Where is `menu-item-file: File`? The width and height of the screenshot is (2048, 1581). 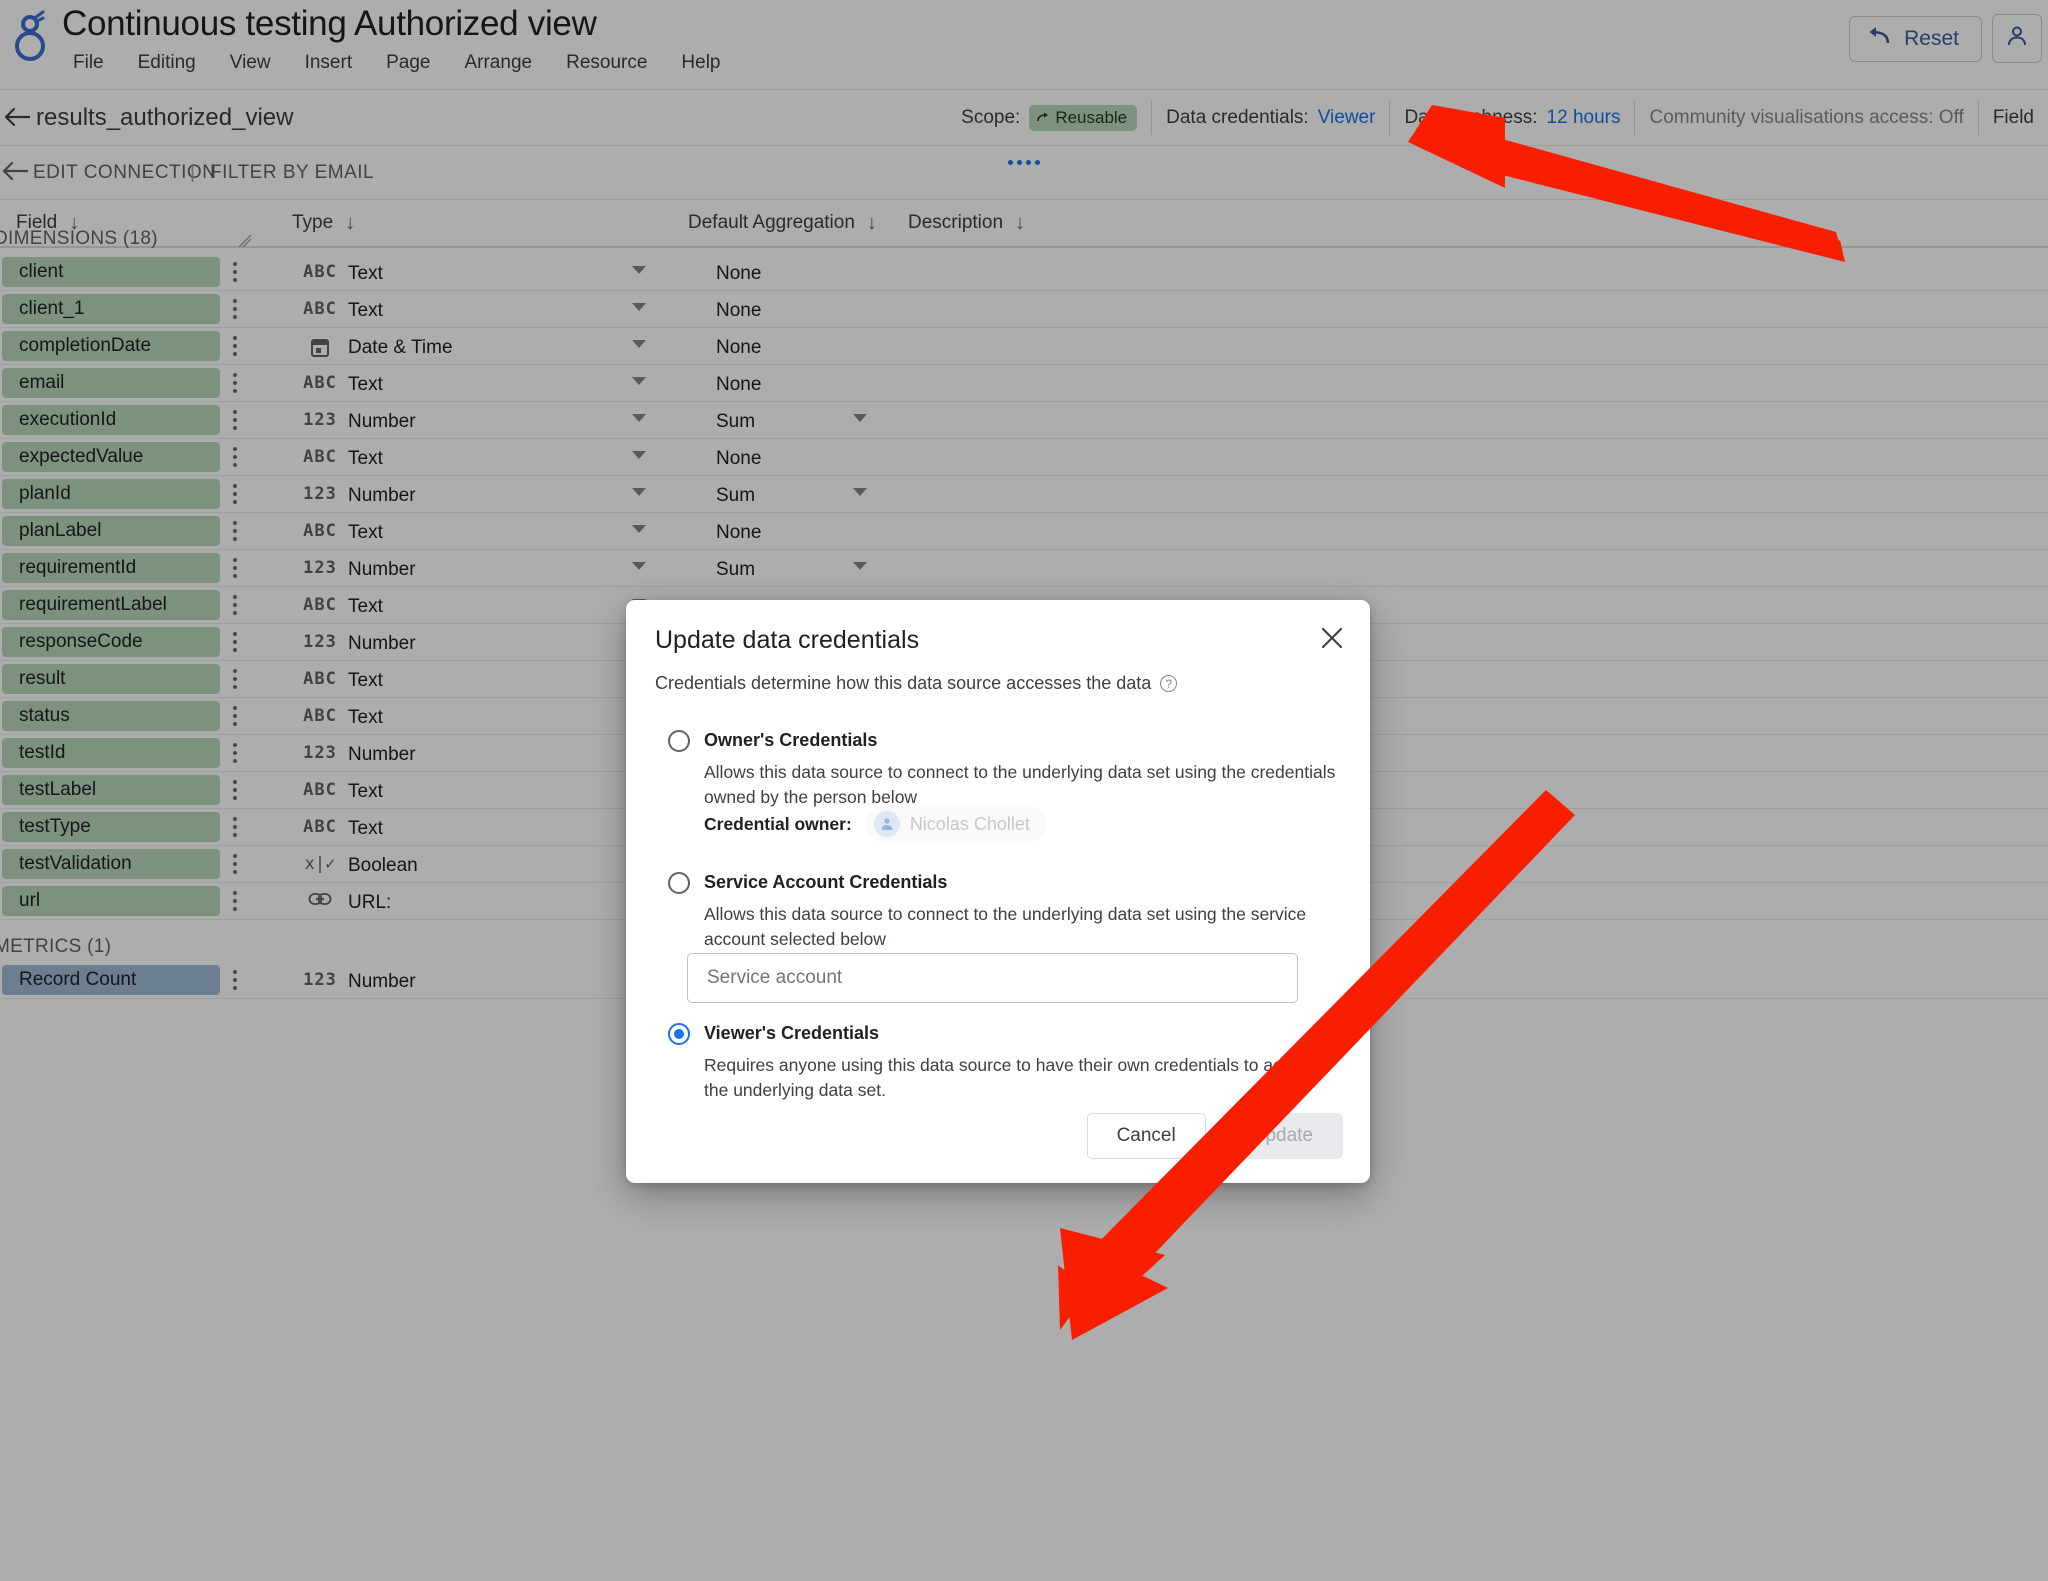 menu-item-file: File is located at coordinates (88, 63).